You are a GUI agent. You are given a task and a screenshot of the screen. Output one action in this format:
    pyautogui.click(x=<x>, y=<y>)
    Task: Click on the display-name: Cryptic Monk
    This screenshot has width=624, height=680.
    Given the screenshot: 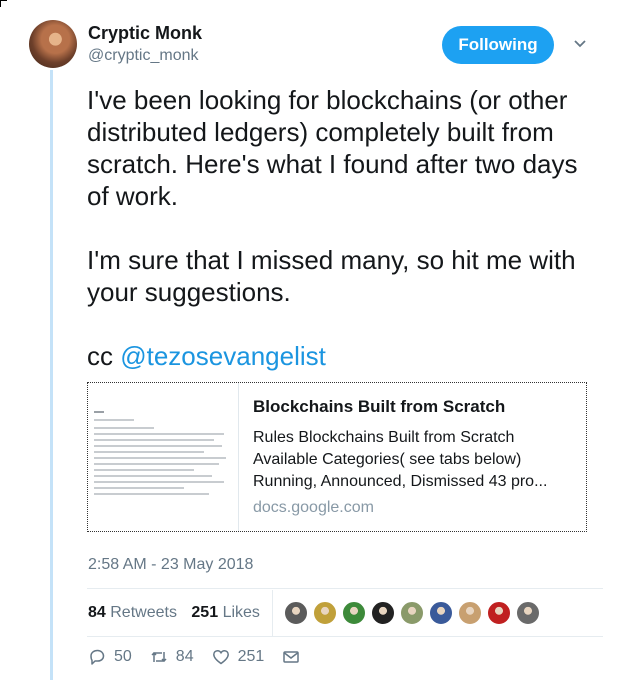 What is the action you would take?
    pyautogui.click(x=145, y=33)
    